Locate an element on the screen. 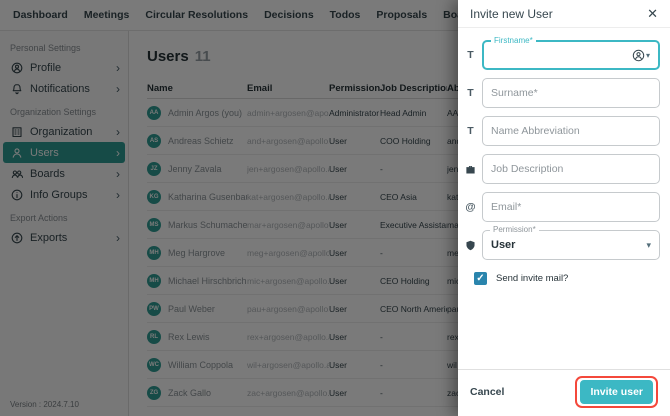  invite-user-button: Invite user is located at coordinates (616, 392).